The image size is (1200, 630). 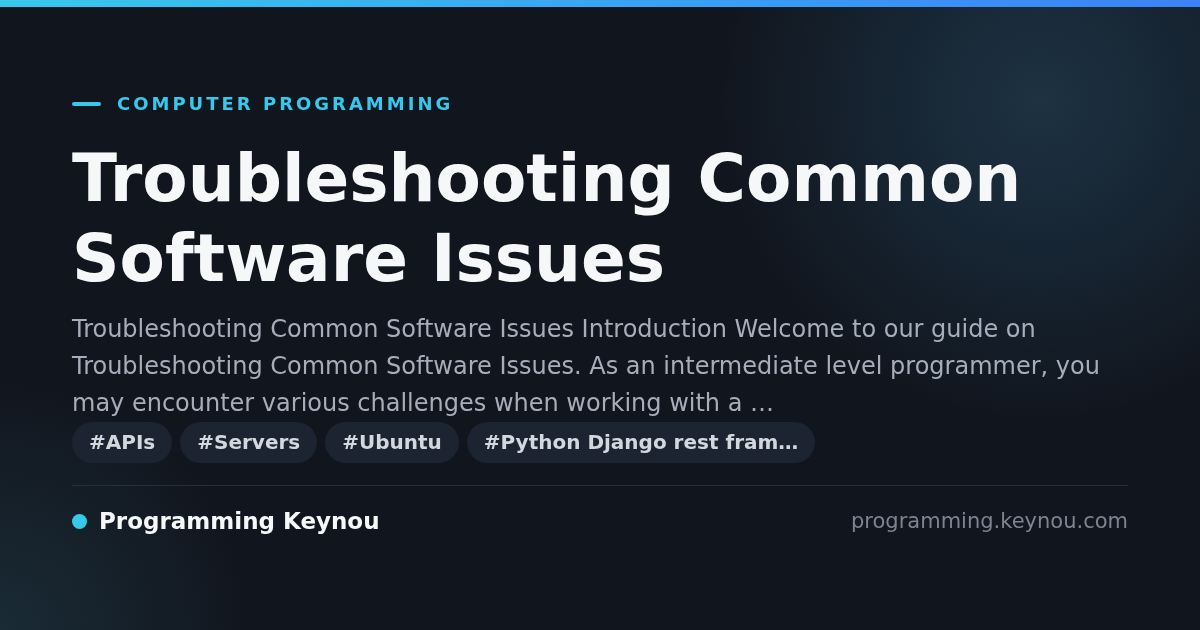 I want to click on tag-chip: #Ubuntu, so click(x=392, y=442).